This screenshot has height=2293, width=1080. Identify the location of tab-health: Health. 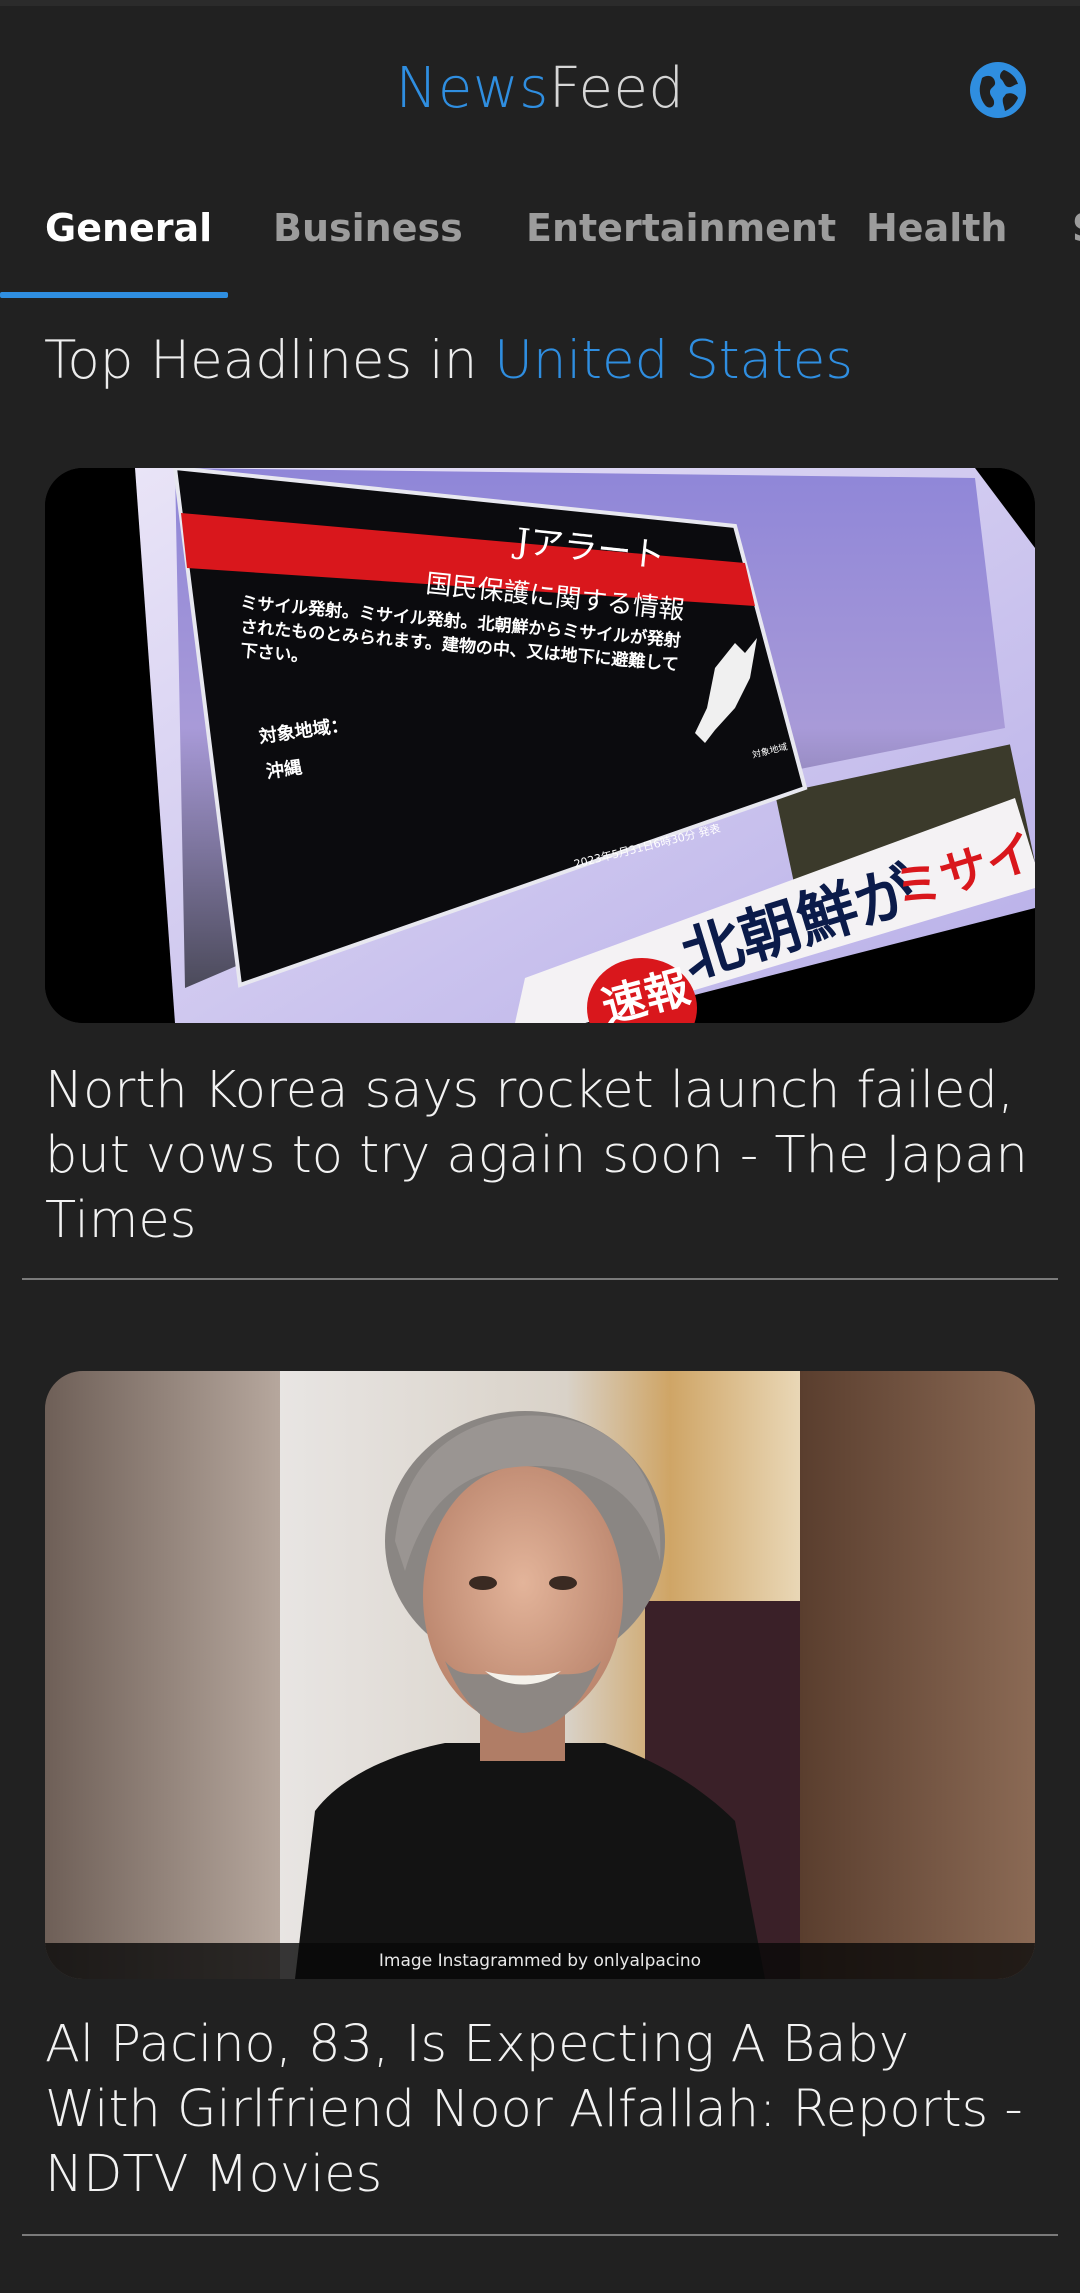
(936, 228).